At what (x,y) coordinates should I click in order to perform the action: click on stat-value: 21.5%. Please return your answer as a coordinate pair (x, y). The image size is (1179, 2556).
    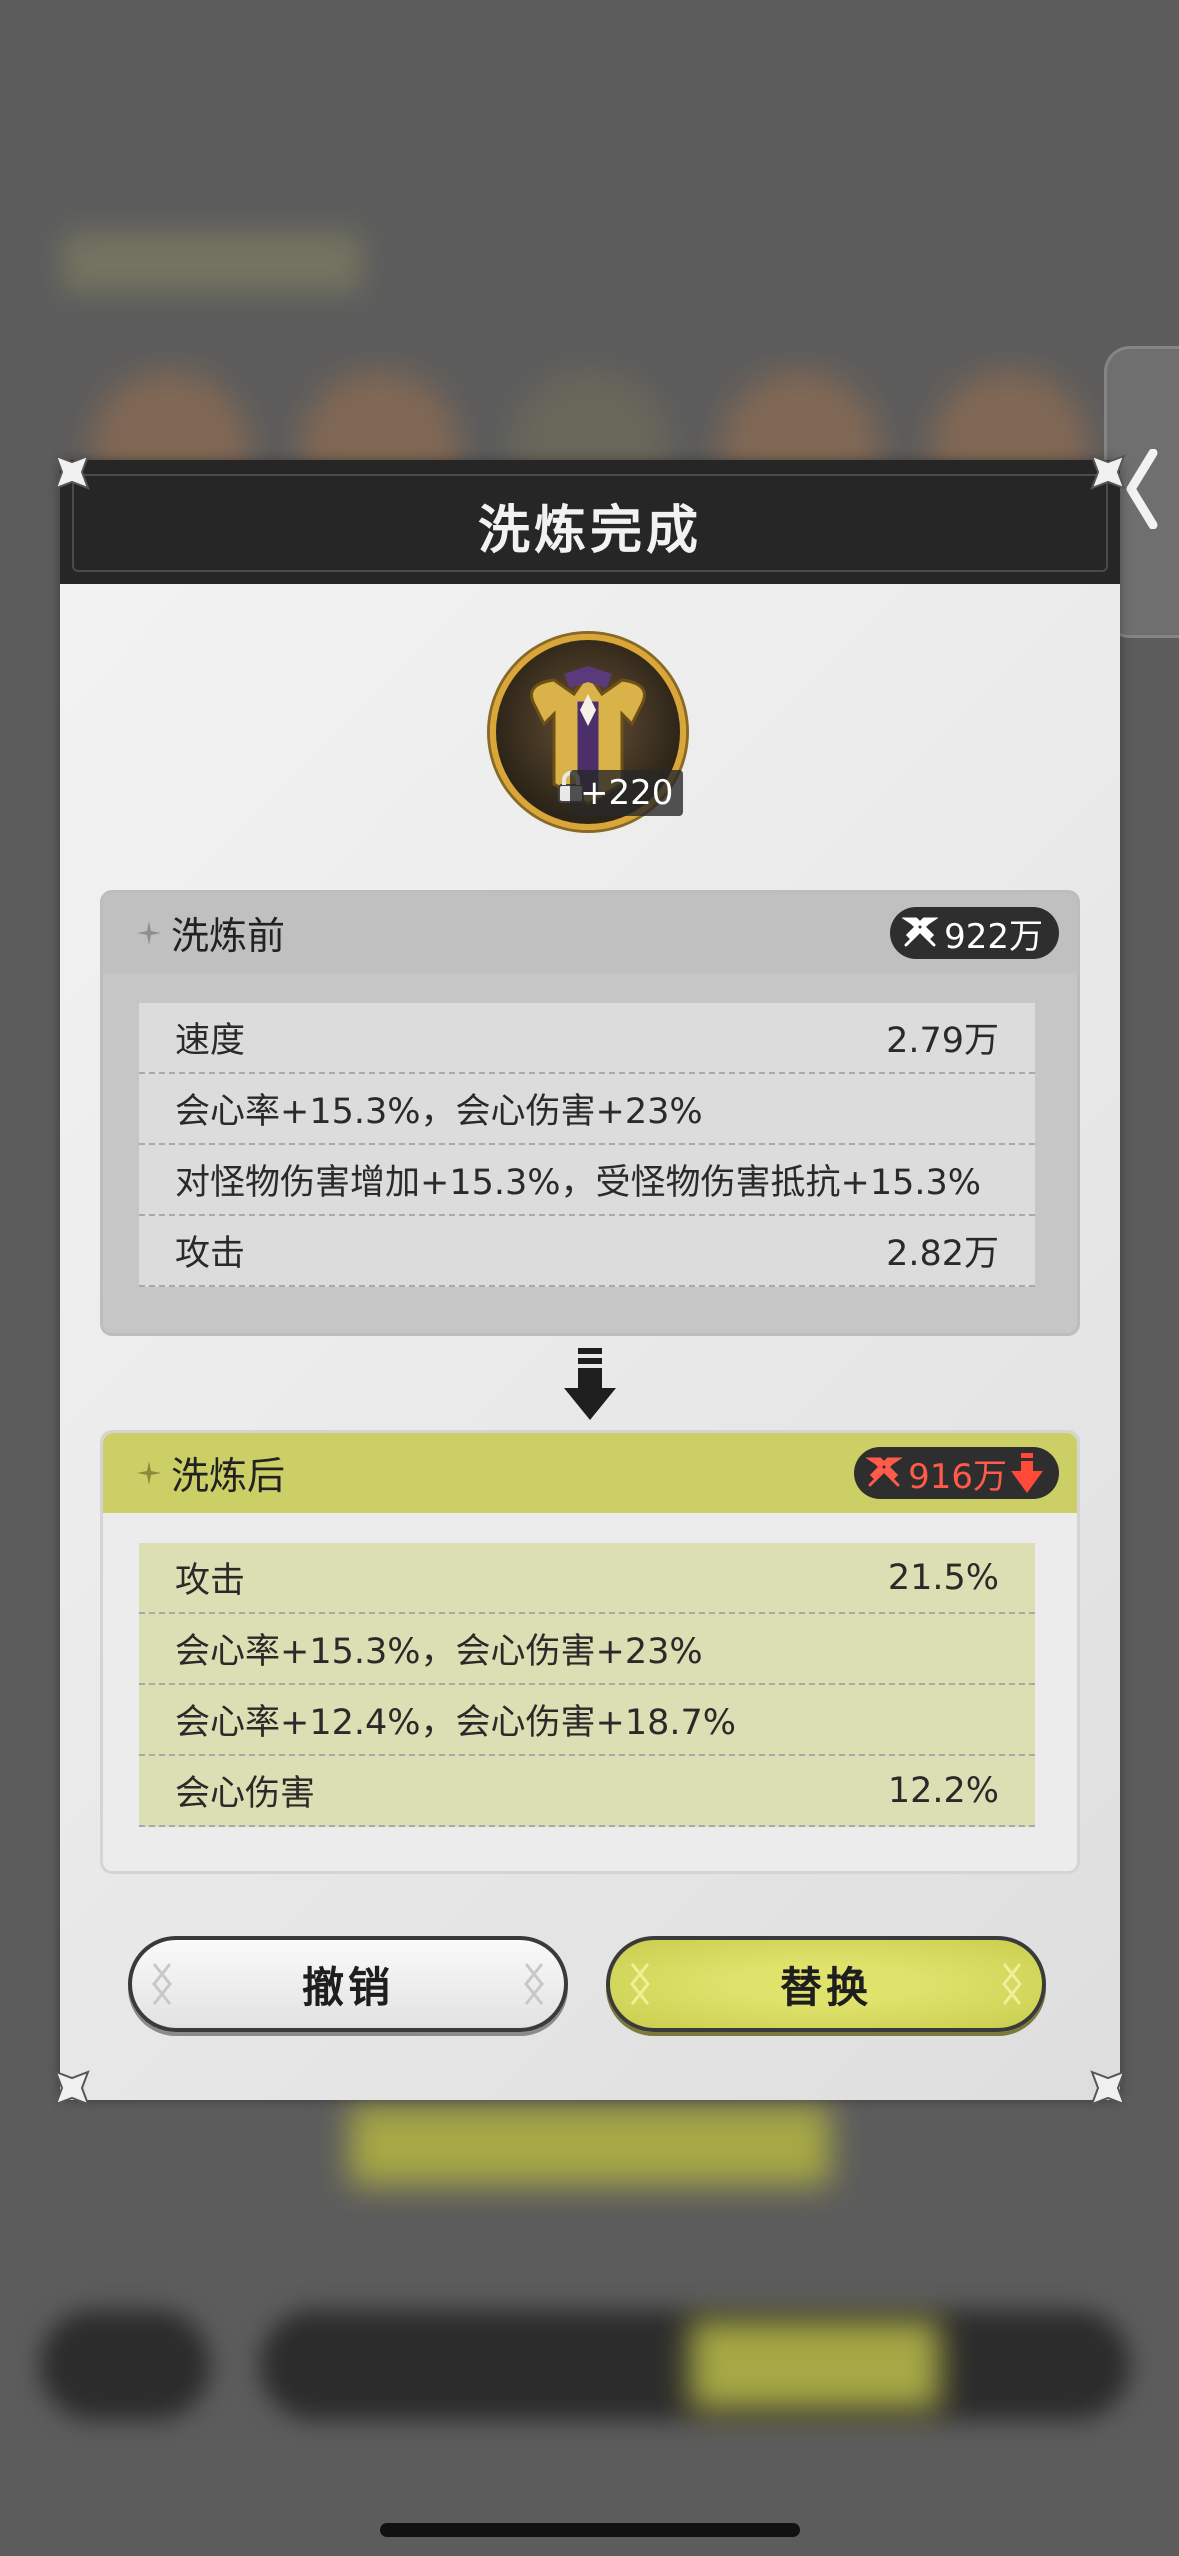
    Looking at the image, I should click on (943, 1577).